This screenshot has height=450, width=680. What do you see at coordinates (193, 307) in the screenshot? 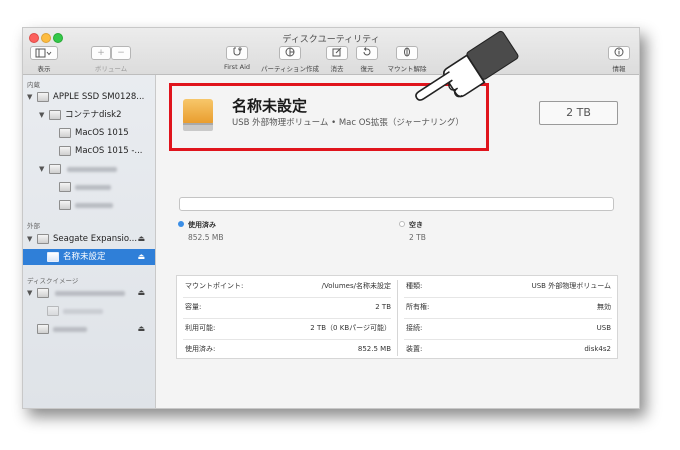
I see `info-key: 容量:` at bounding box center [193, 307].